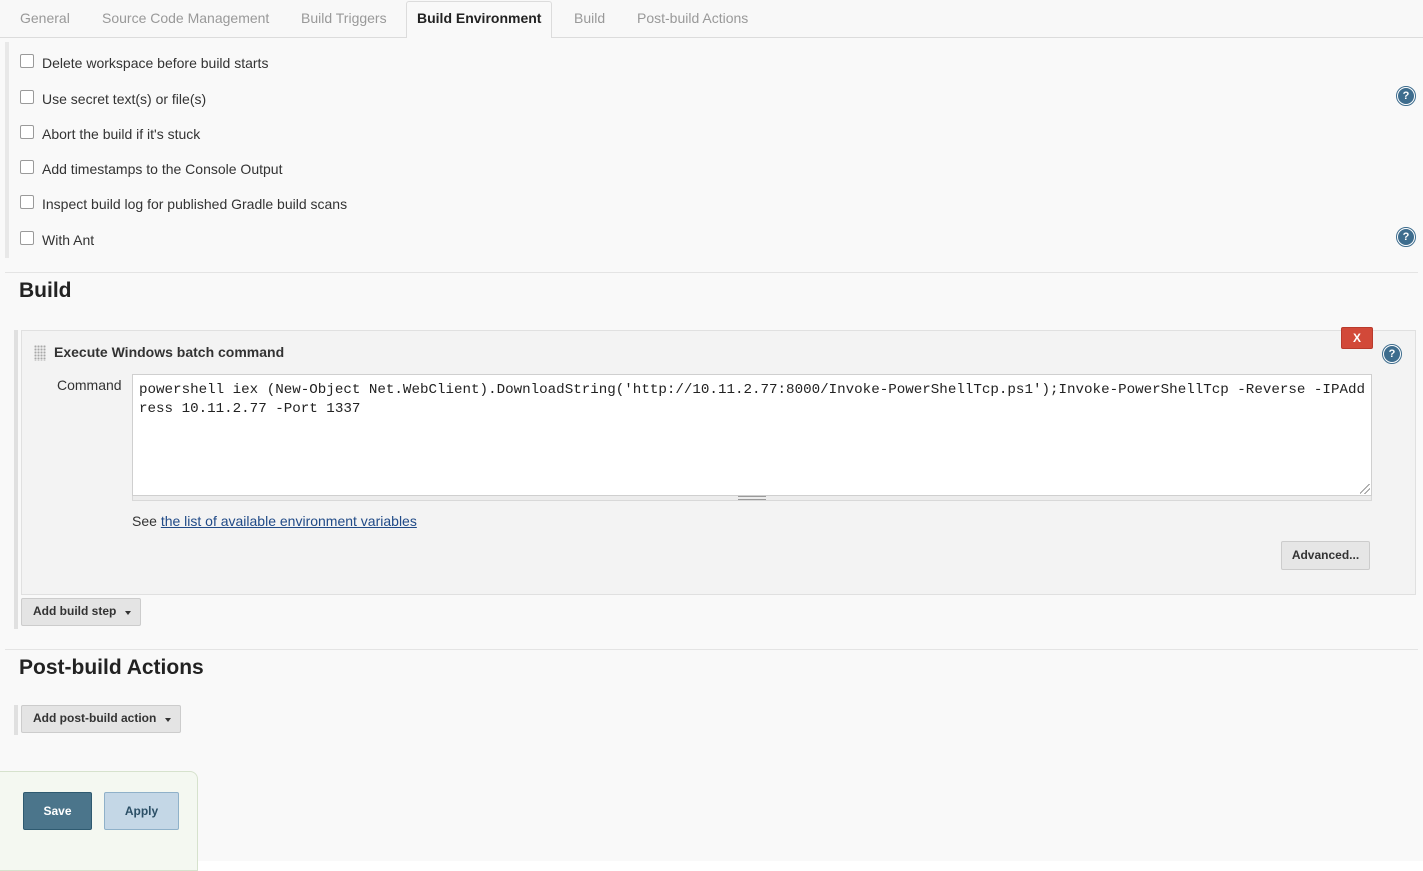 This screenshot has width=1423, height=871. Describe the element at coordinates (95, 718) in the screenshot. I see `add-post-build-action-label: Add post-build action` at that location.